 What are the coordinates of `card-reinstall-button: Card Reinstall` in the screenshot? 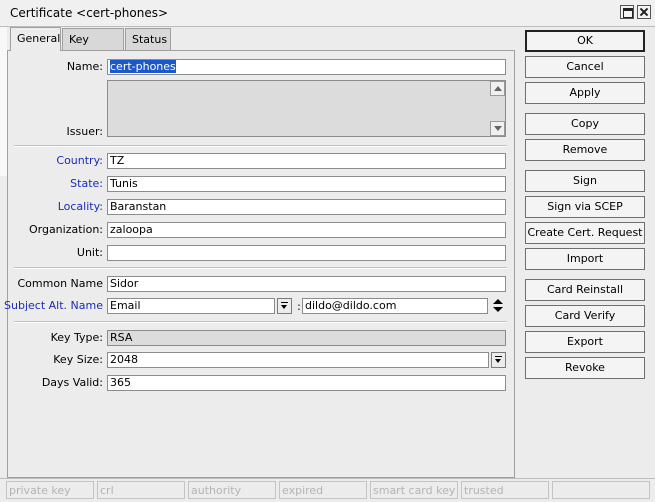 It's located at (585, 290).